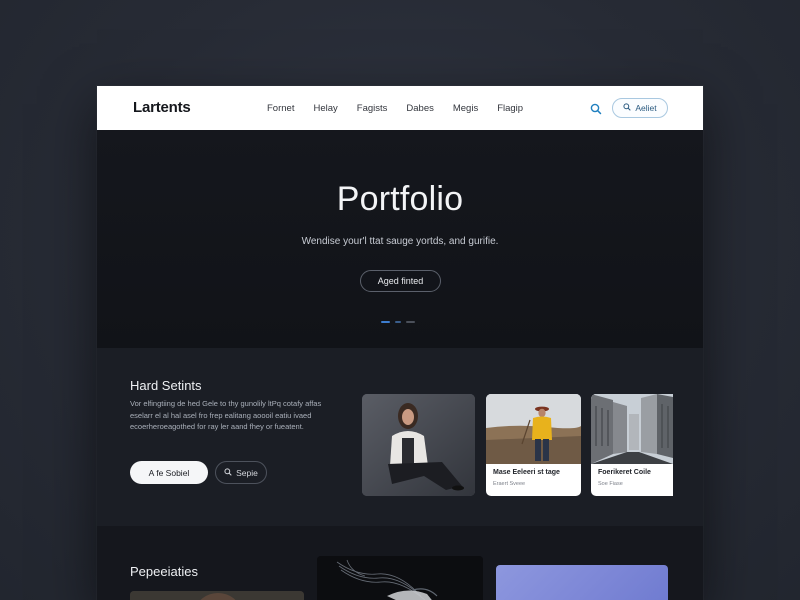  Describe the element at coordinates (400, 281) in the screenshot. I see `hero-cta-button: Aged finted` at that location.